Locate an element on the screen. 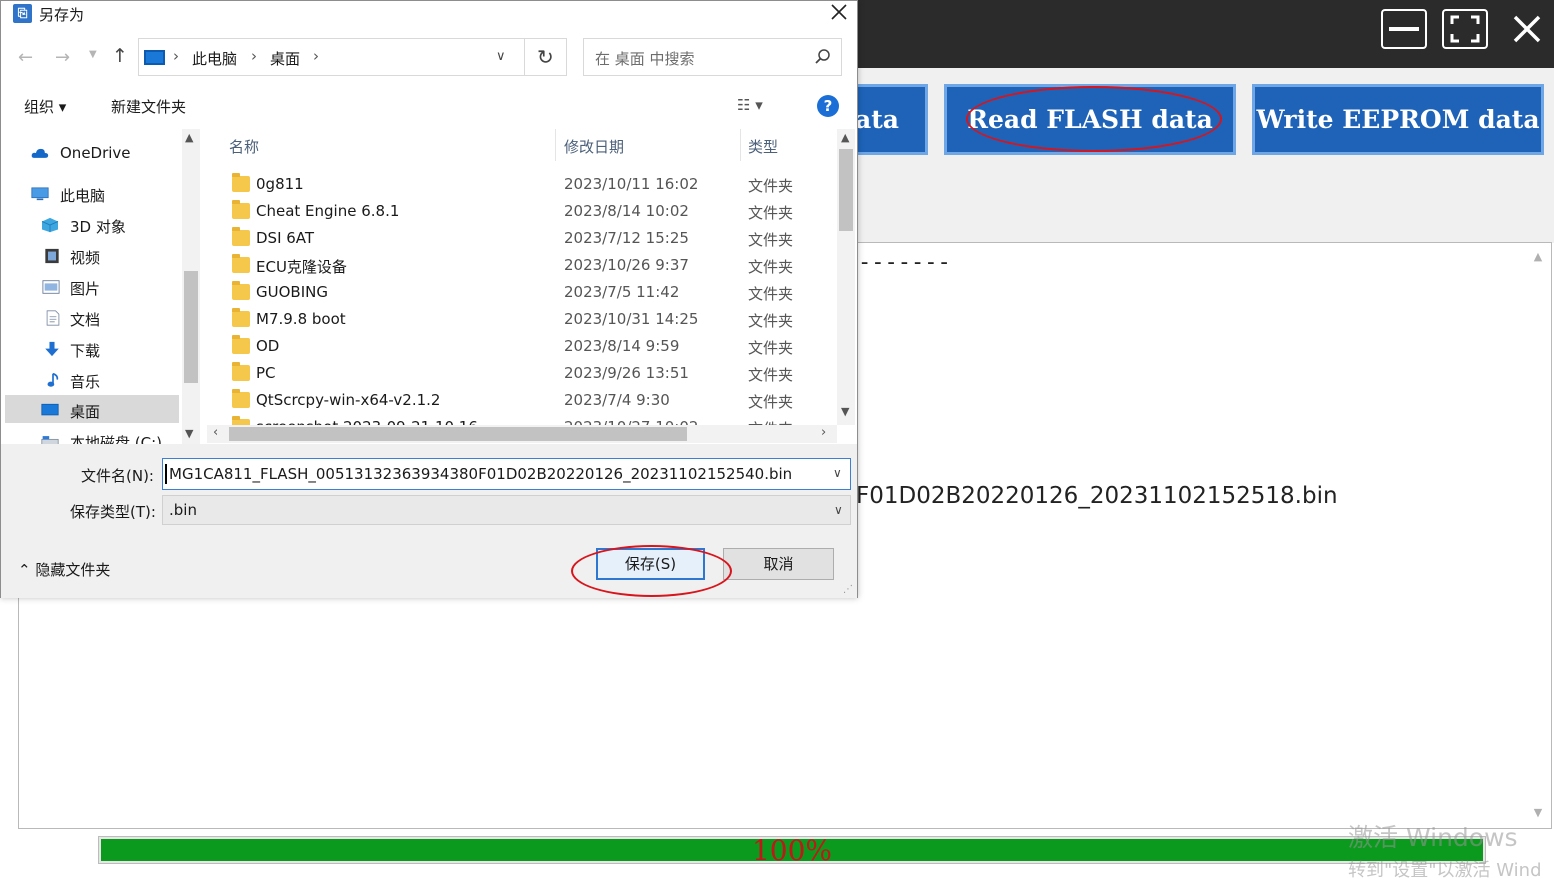 The image size is (1554, 894). file-date: 2023/8/14 10:02 is located at coordinates (626, 211).